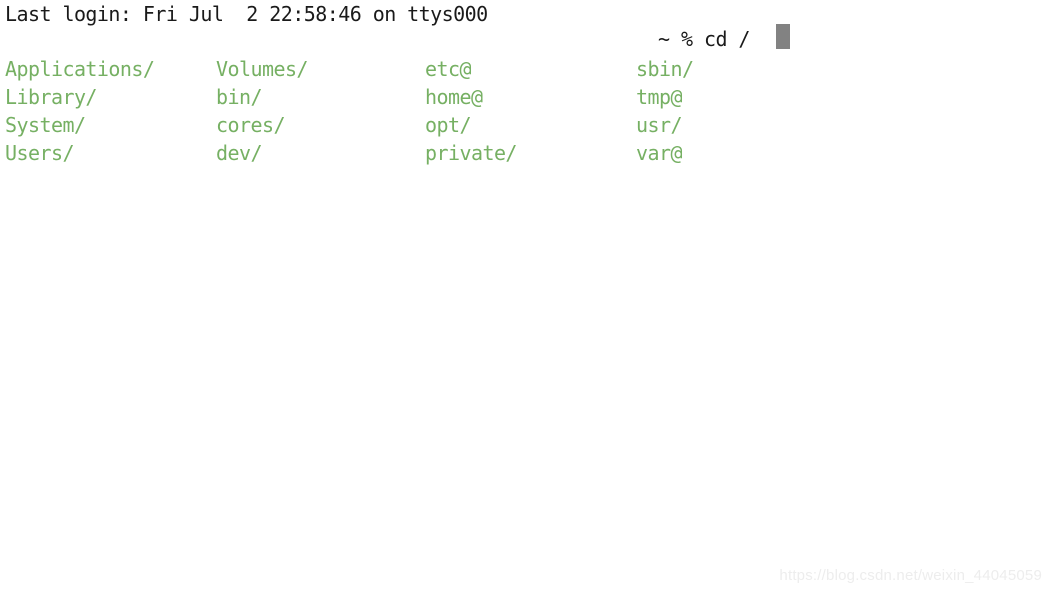  What do you see at coordinates (665, 69) in the screenshot?
I see `ls-entry: sbin/` at bounding box center [665, 69].